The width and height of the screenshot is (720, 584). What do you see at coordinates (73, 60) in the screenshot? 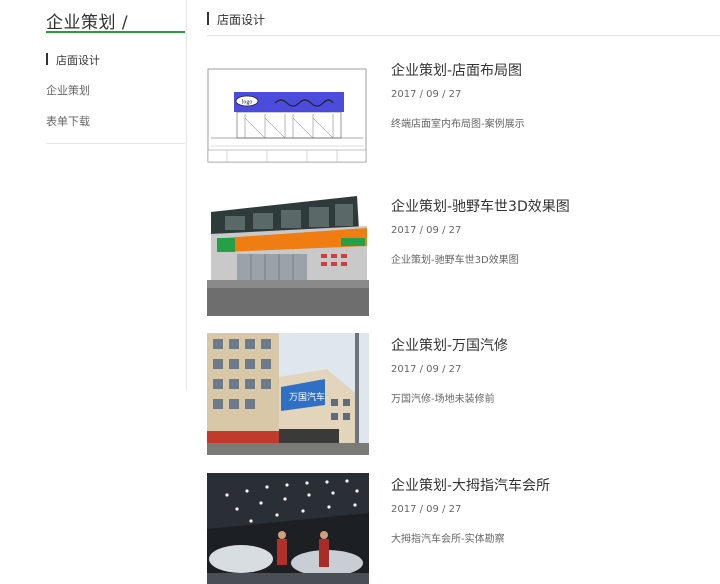
I see `sidebar-item-store-design: 店面设计` at bounding box center [73, 60].